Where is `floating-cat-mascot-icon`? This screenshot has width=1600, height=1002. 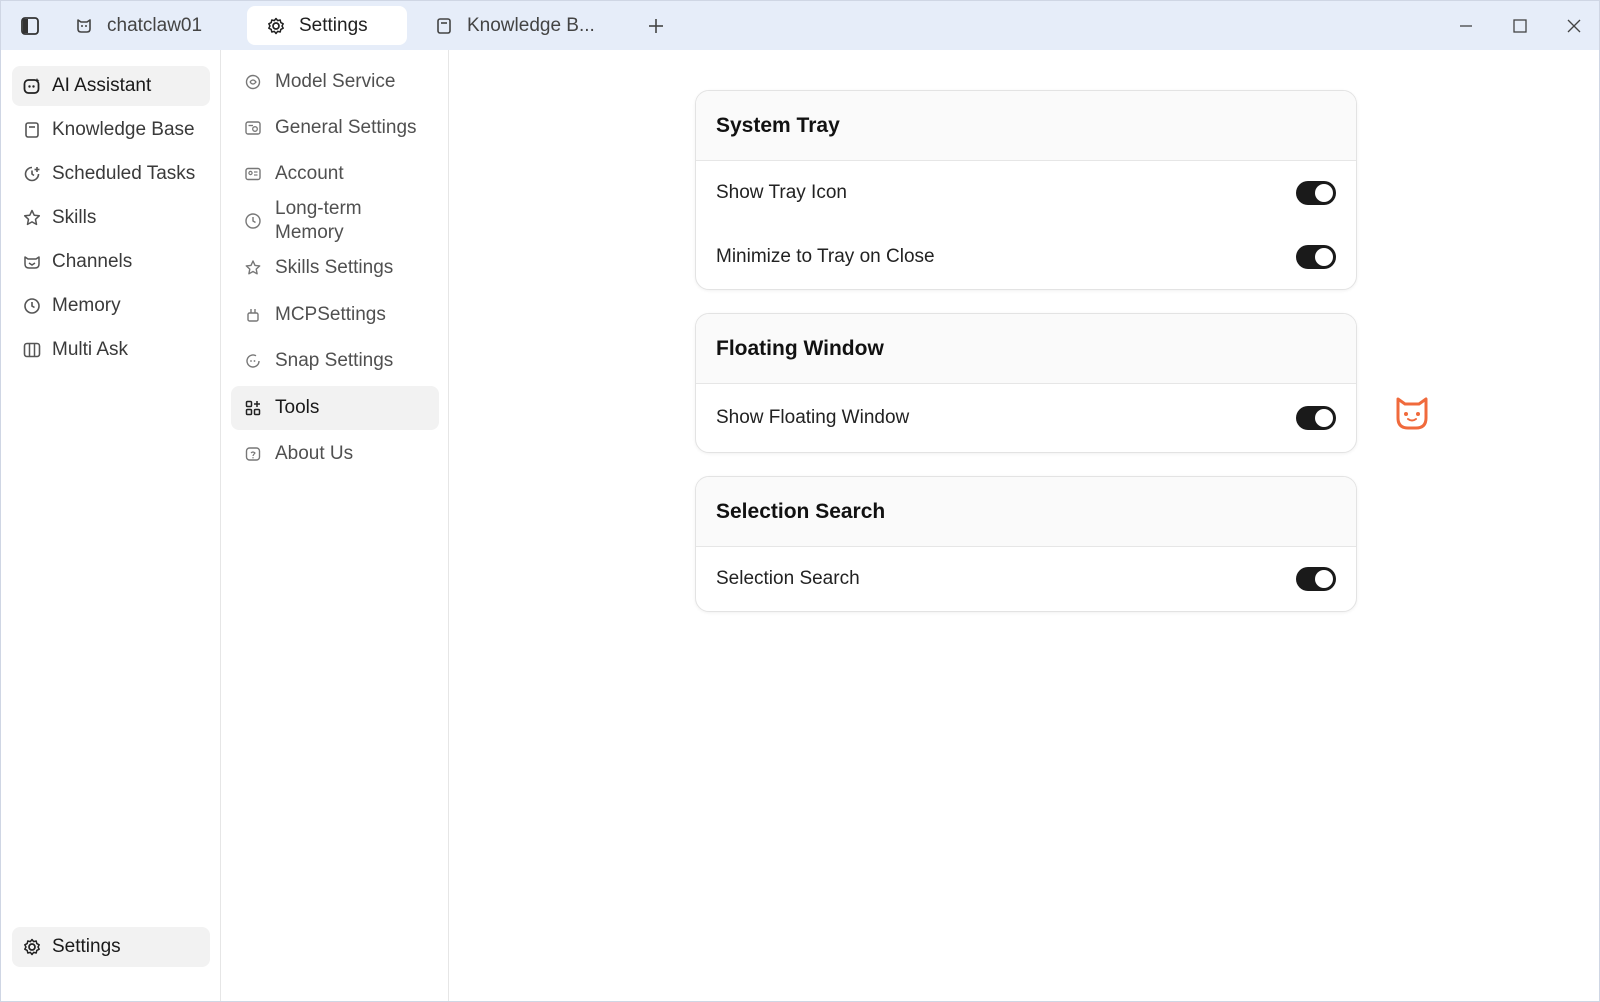 floating-cat-mascot-icon is located at coordinates (1412, 413).